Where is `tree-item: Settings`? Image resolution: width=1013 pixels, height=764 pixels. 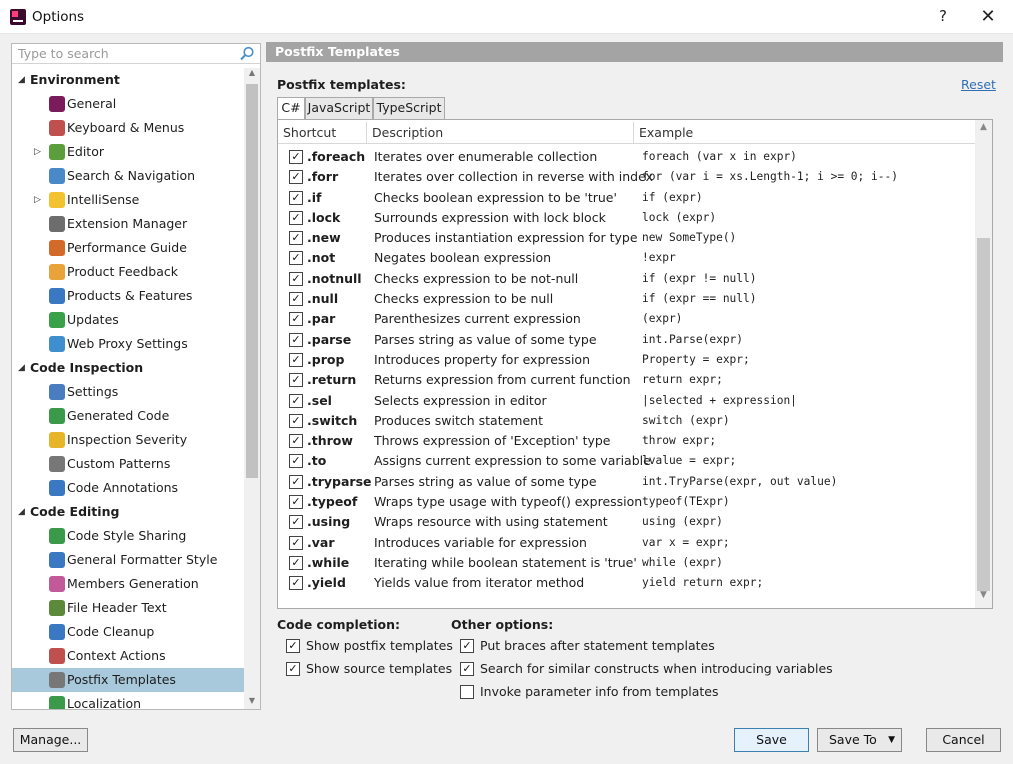
tree-item: Settings is located at coordinates (128, 392).